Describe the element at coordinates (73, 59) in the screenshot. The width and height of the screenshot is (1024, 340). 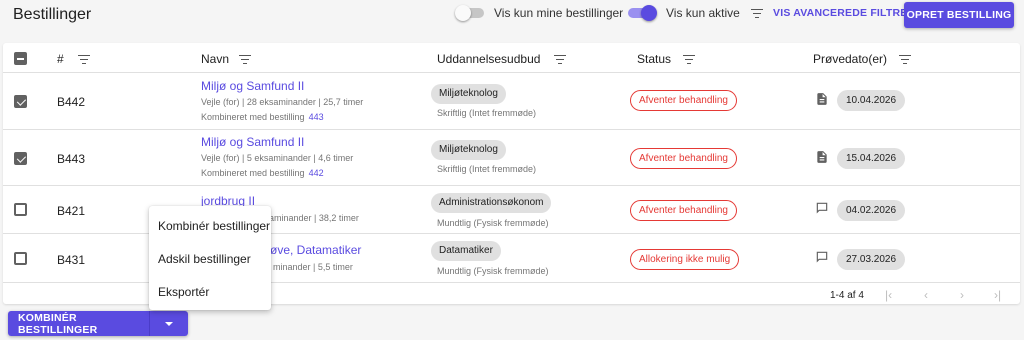
I see `column-header-number: #` at that location.